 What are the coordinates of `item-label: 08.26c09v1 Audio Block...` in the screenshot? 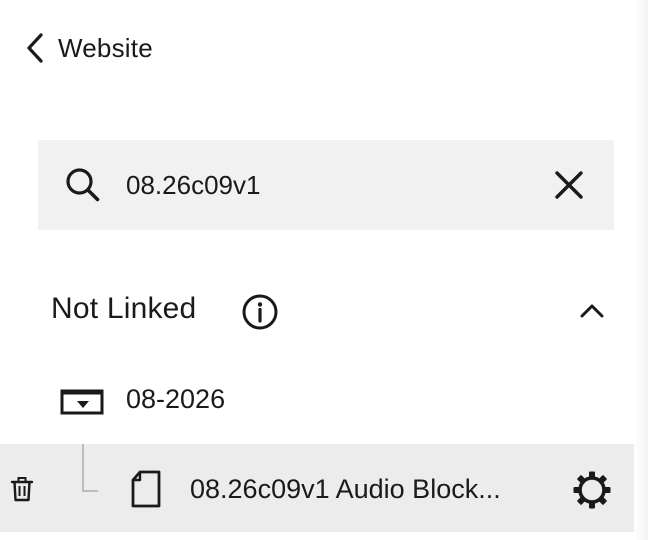 It's located at (345, 489).